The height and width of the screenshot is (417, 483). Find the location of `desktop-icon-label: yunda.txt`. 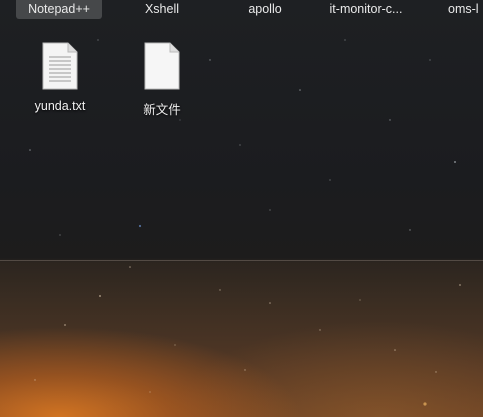

desktop-icon-label: yunda.txt is located at coordinates (60, 106).